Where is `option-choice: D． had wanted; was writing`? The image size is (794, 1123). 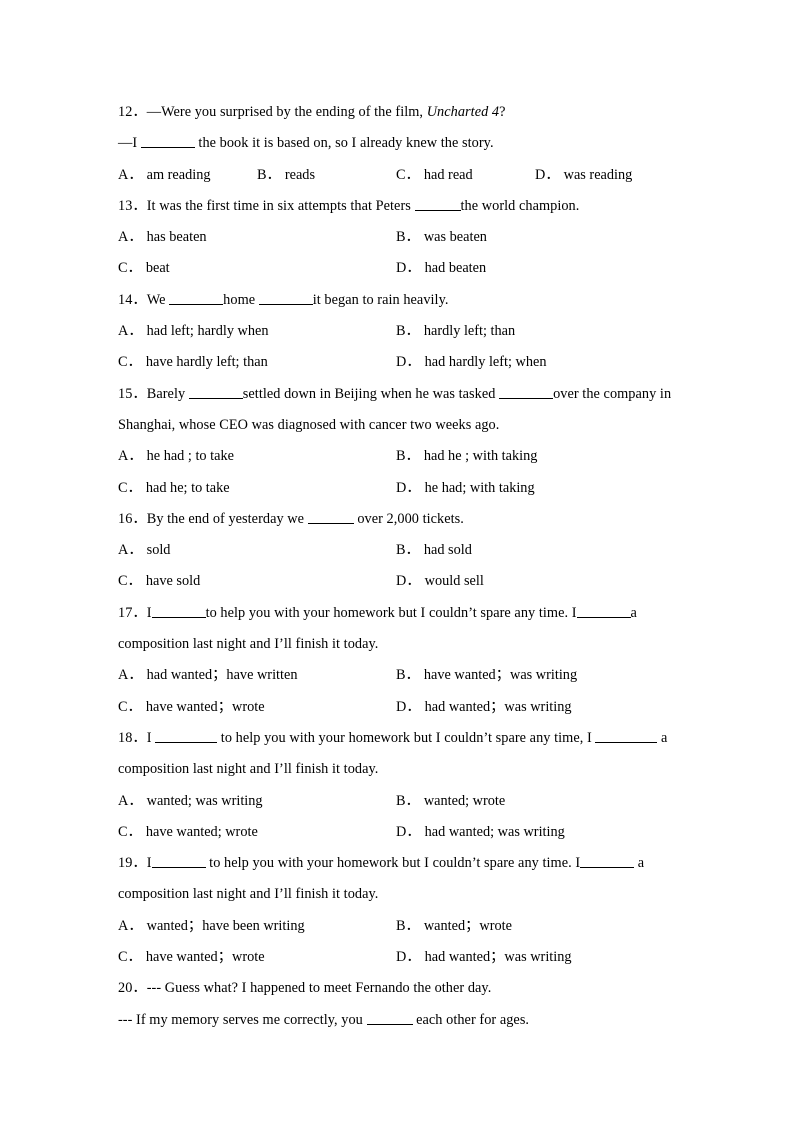 option-choice: D． had wanted; was writing is located at coordinates (535, 832).